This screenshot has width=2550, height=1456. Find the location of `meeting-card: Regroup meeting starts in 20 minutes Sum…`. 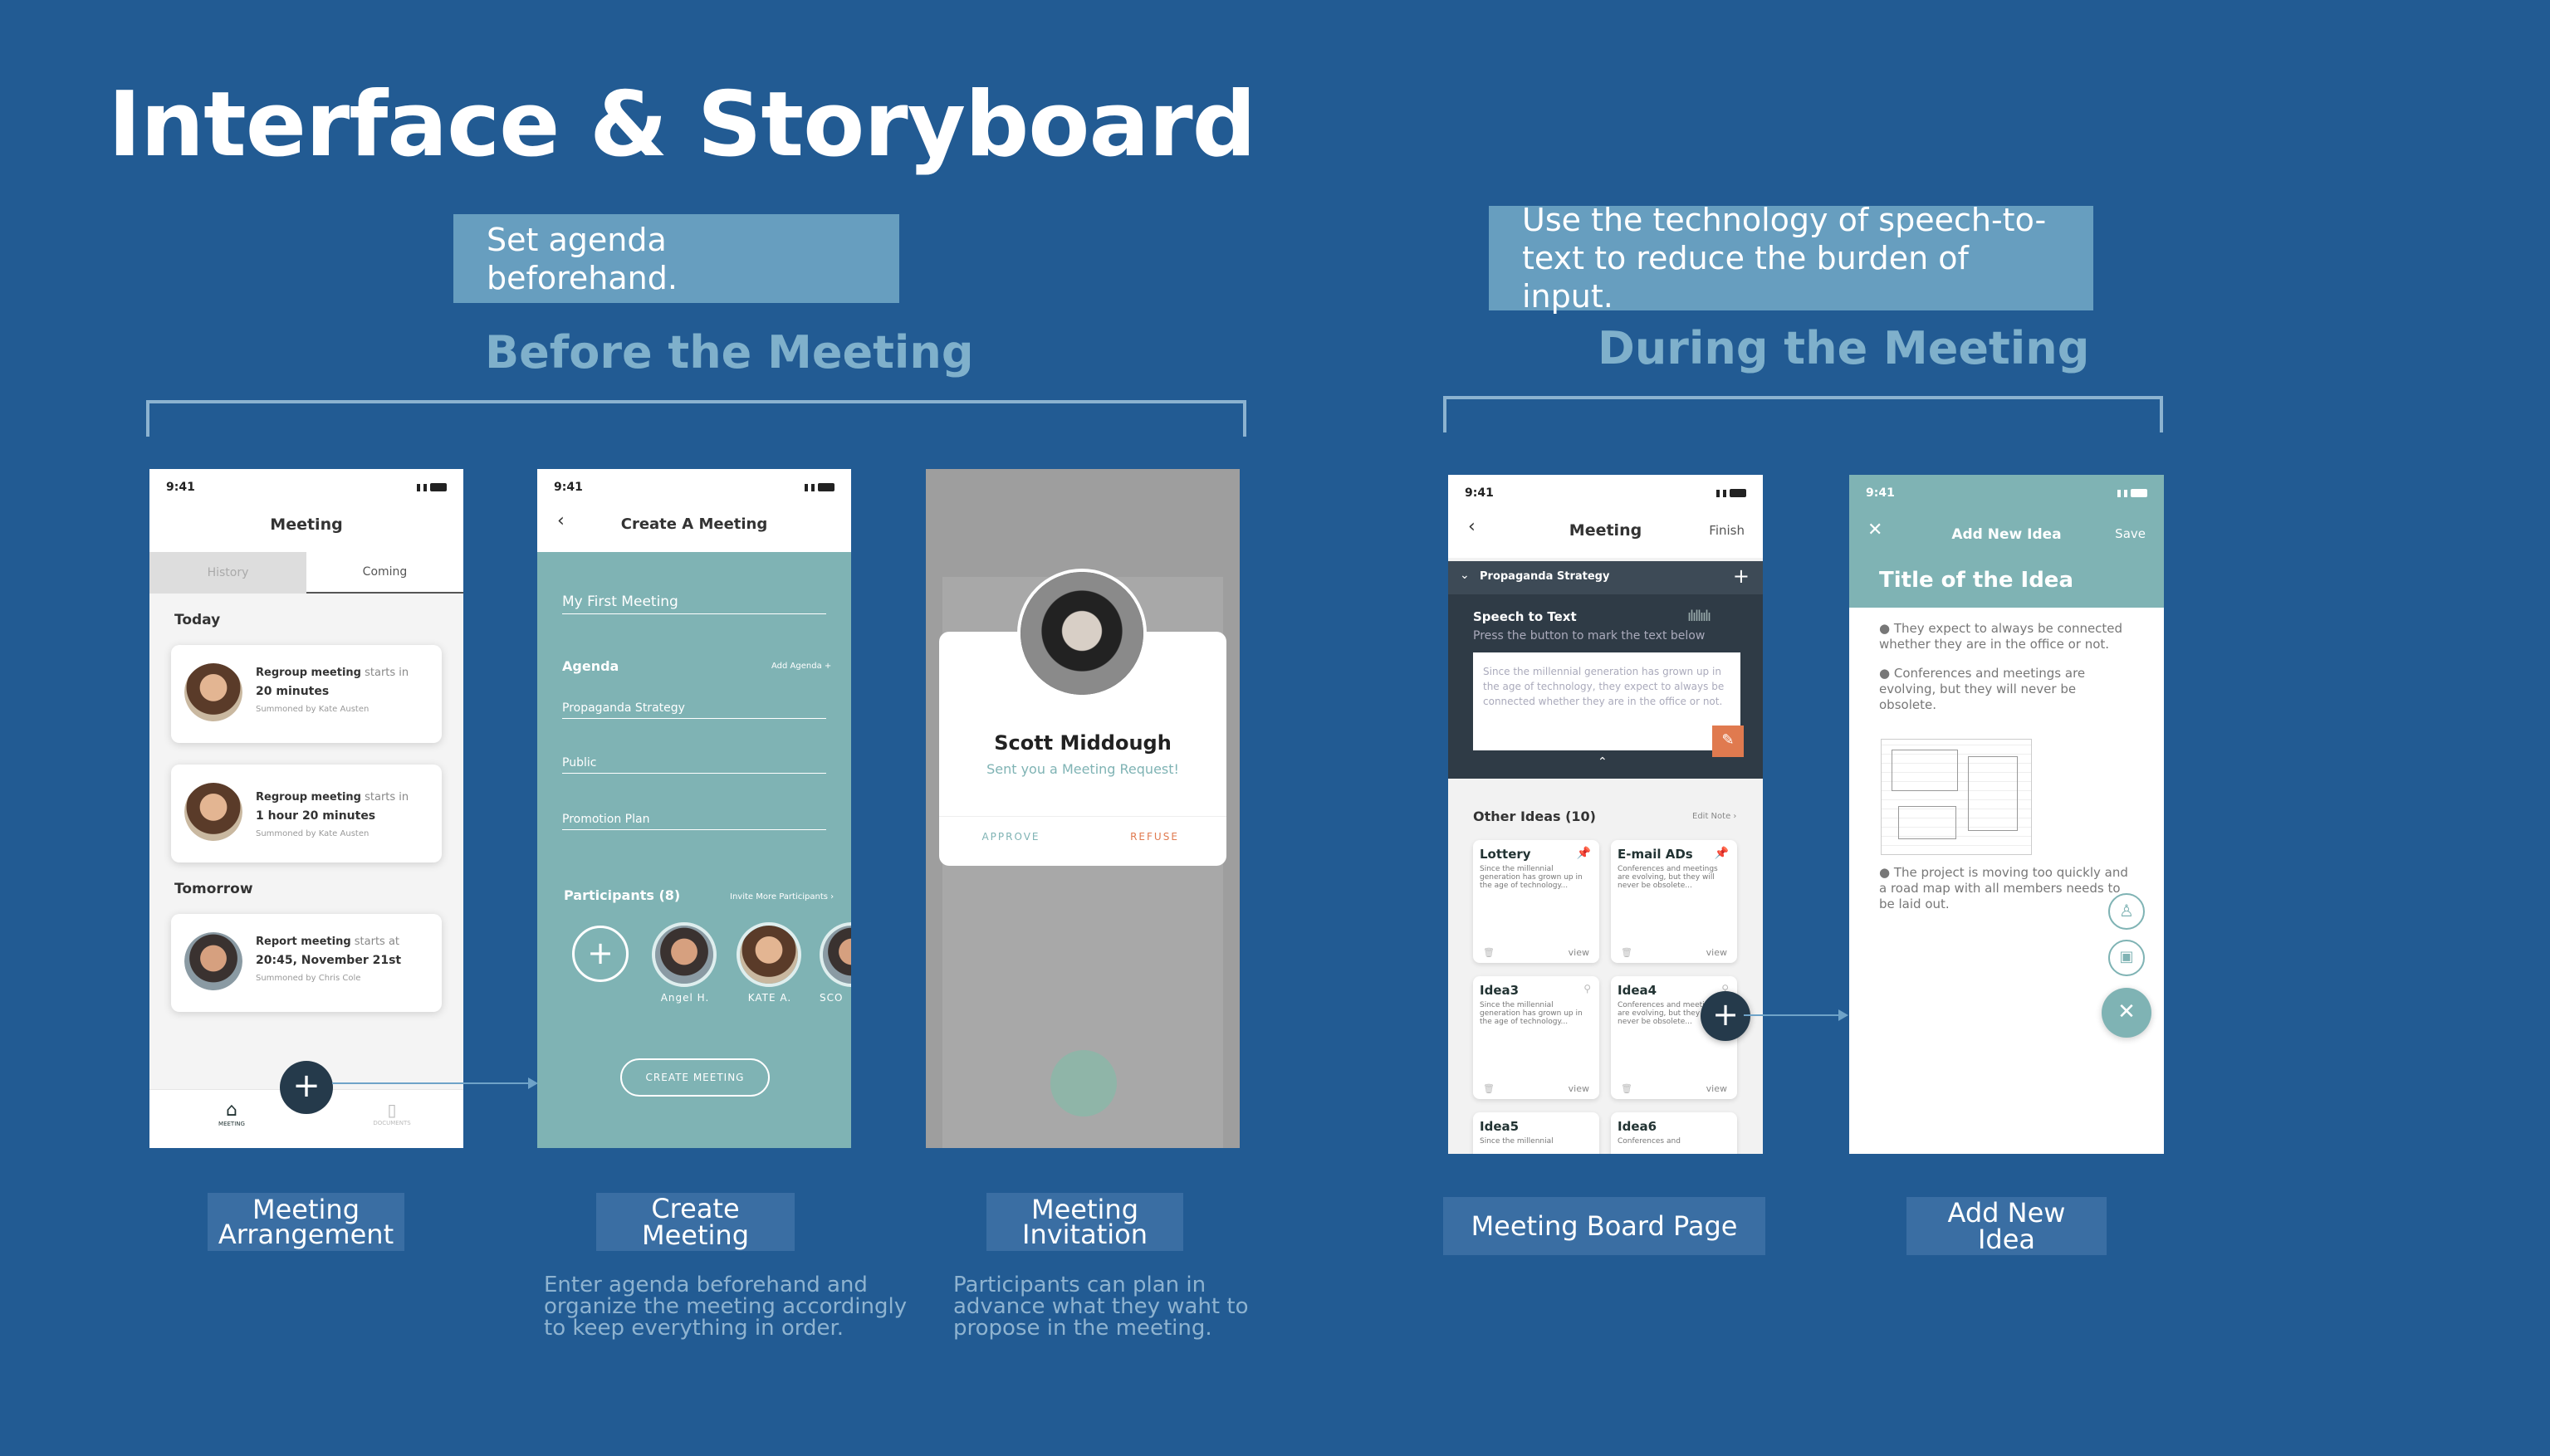

meeting-card: Regroup meeting starts in 20 minutes Sum… is located at coordinates (306, 694).